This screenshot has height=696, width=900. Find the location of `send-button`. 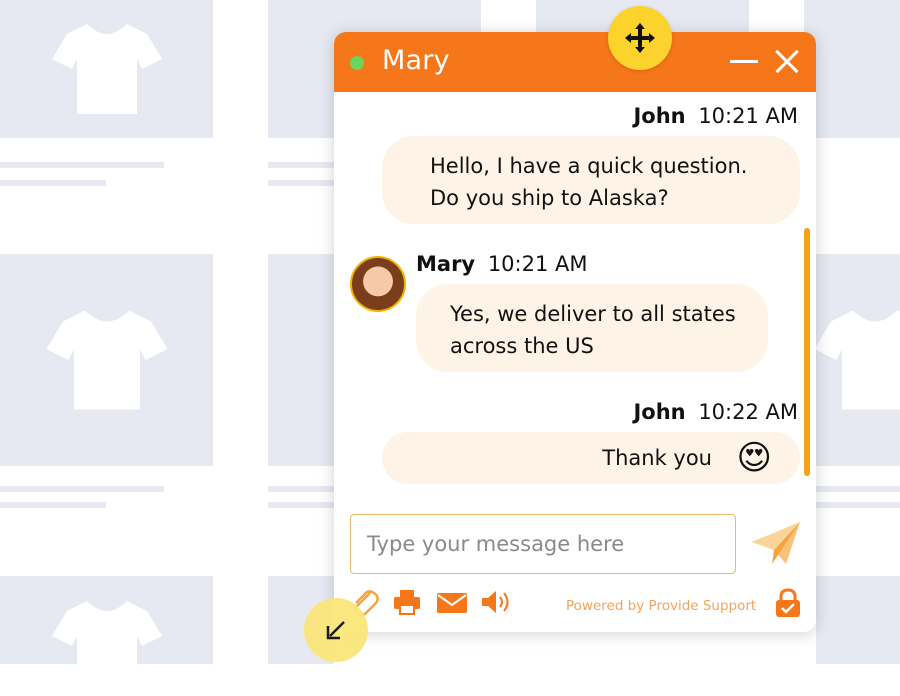

send-button is located at coordinates (776, 544).